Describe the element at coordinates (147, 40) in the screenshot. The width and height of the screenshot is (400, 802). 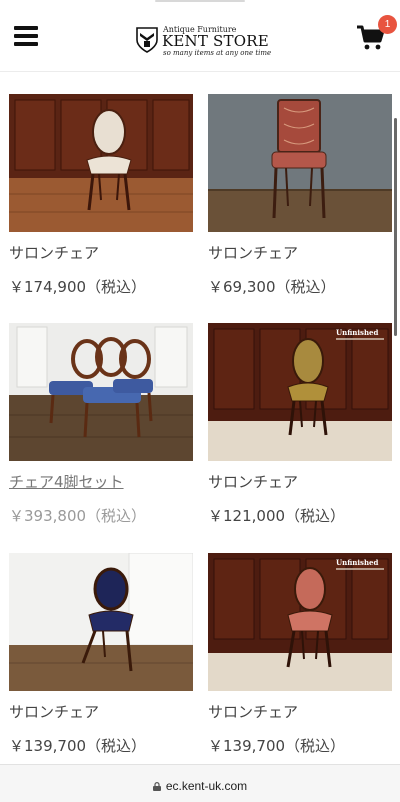
I see `crest-icon` at that location.